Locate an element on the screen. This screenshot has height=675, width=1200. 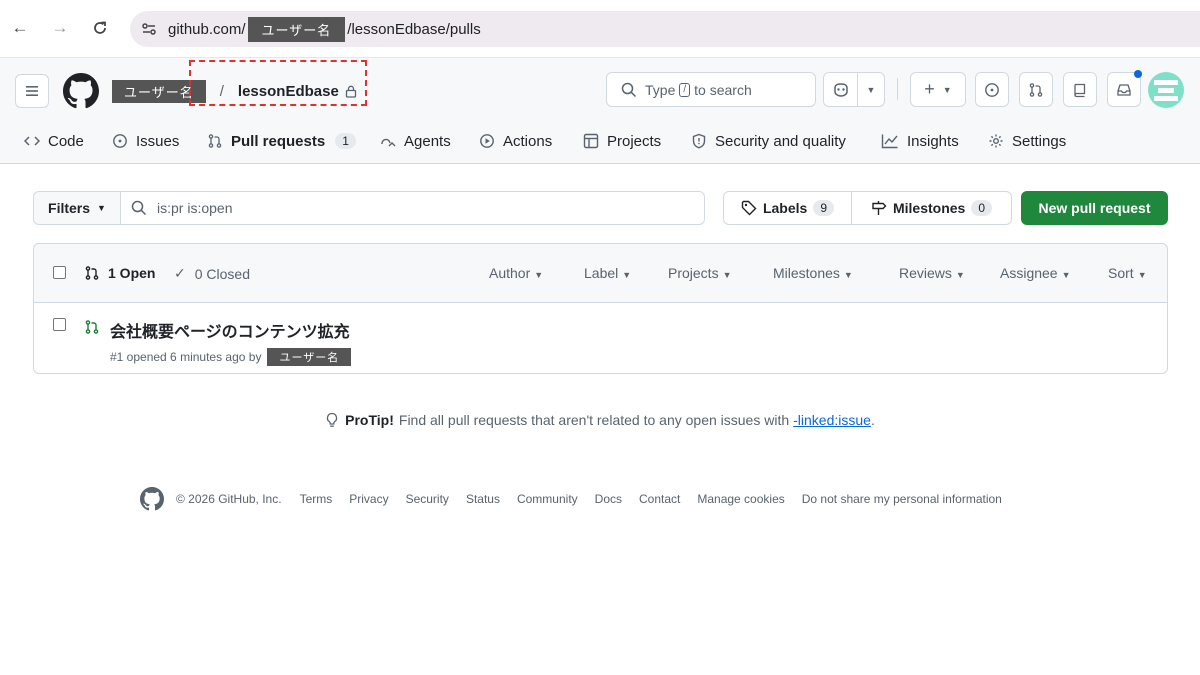
github-footer-logo-icon is located at coordinates (152, 499).